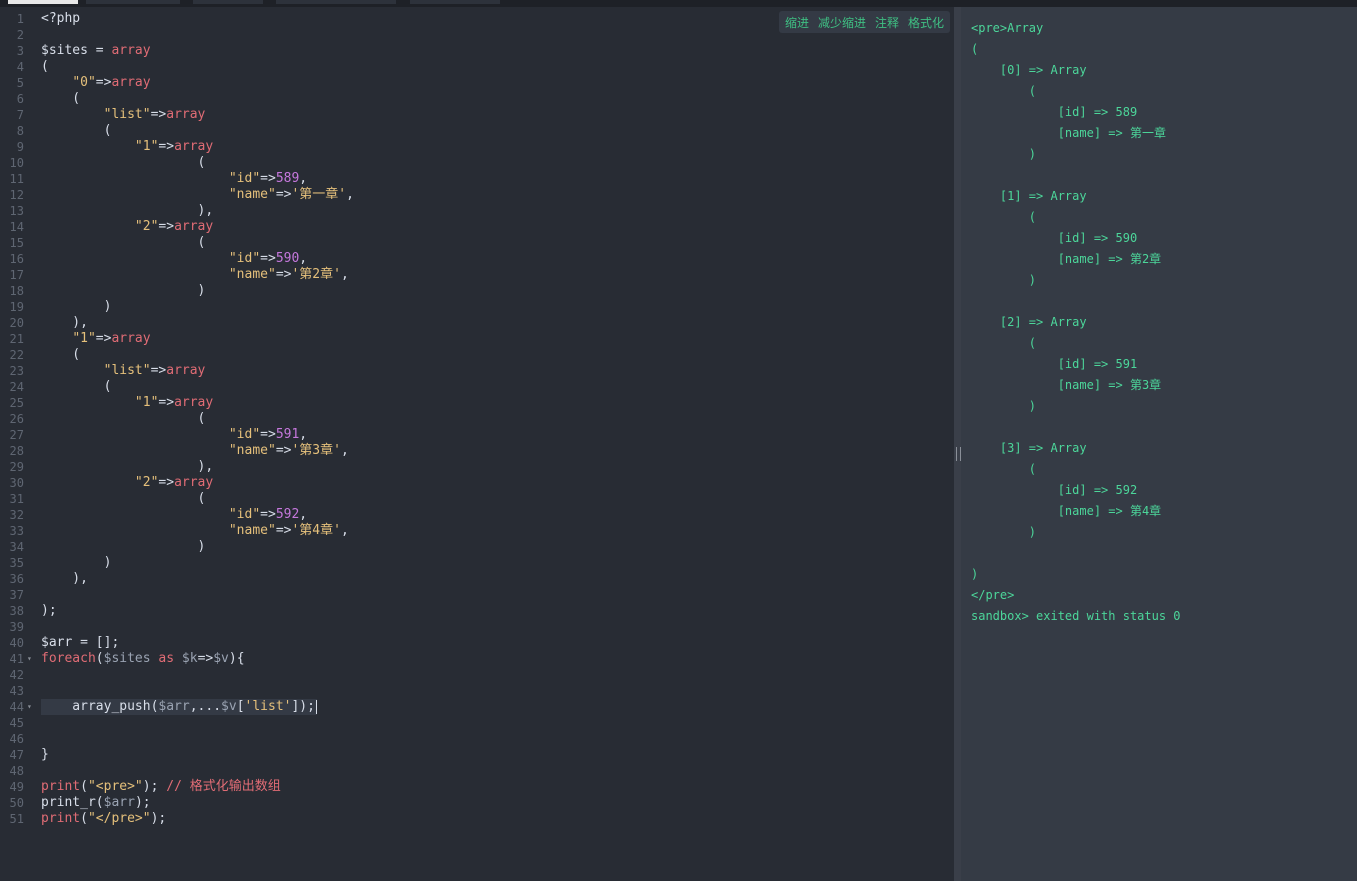  I want to click on line-number: 38, so click(16, 611).